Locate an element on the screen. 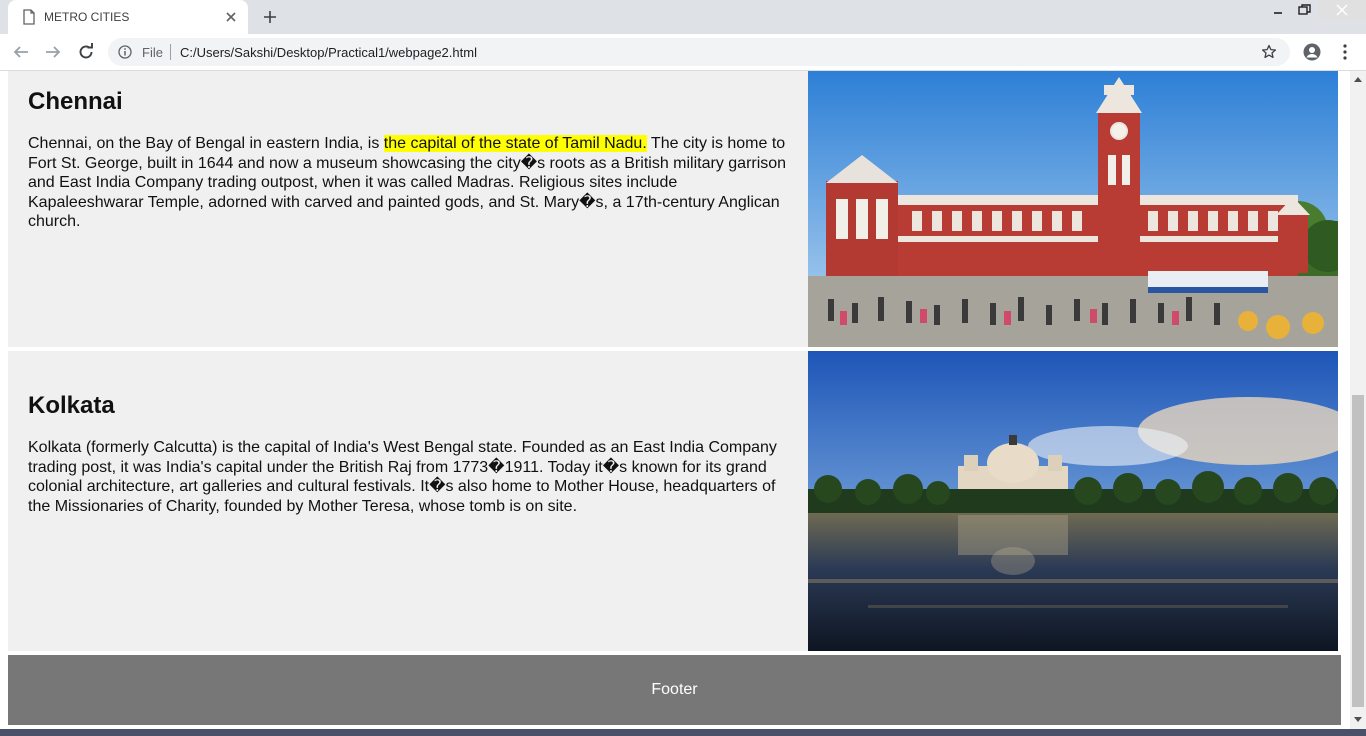 The image size is (1366, 736). kebab-menu-icon is located at coordinates (1345, 52).